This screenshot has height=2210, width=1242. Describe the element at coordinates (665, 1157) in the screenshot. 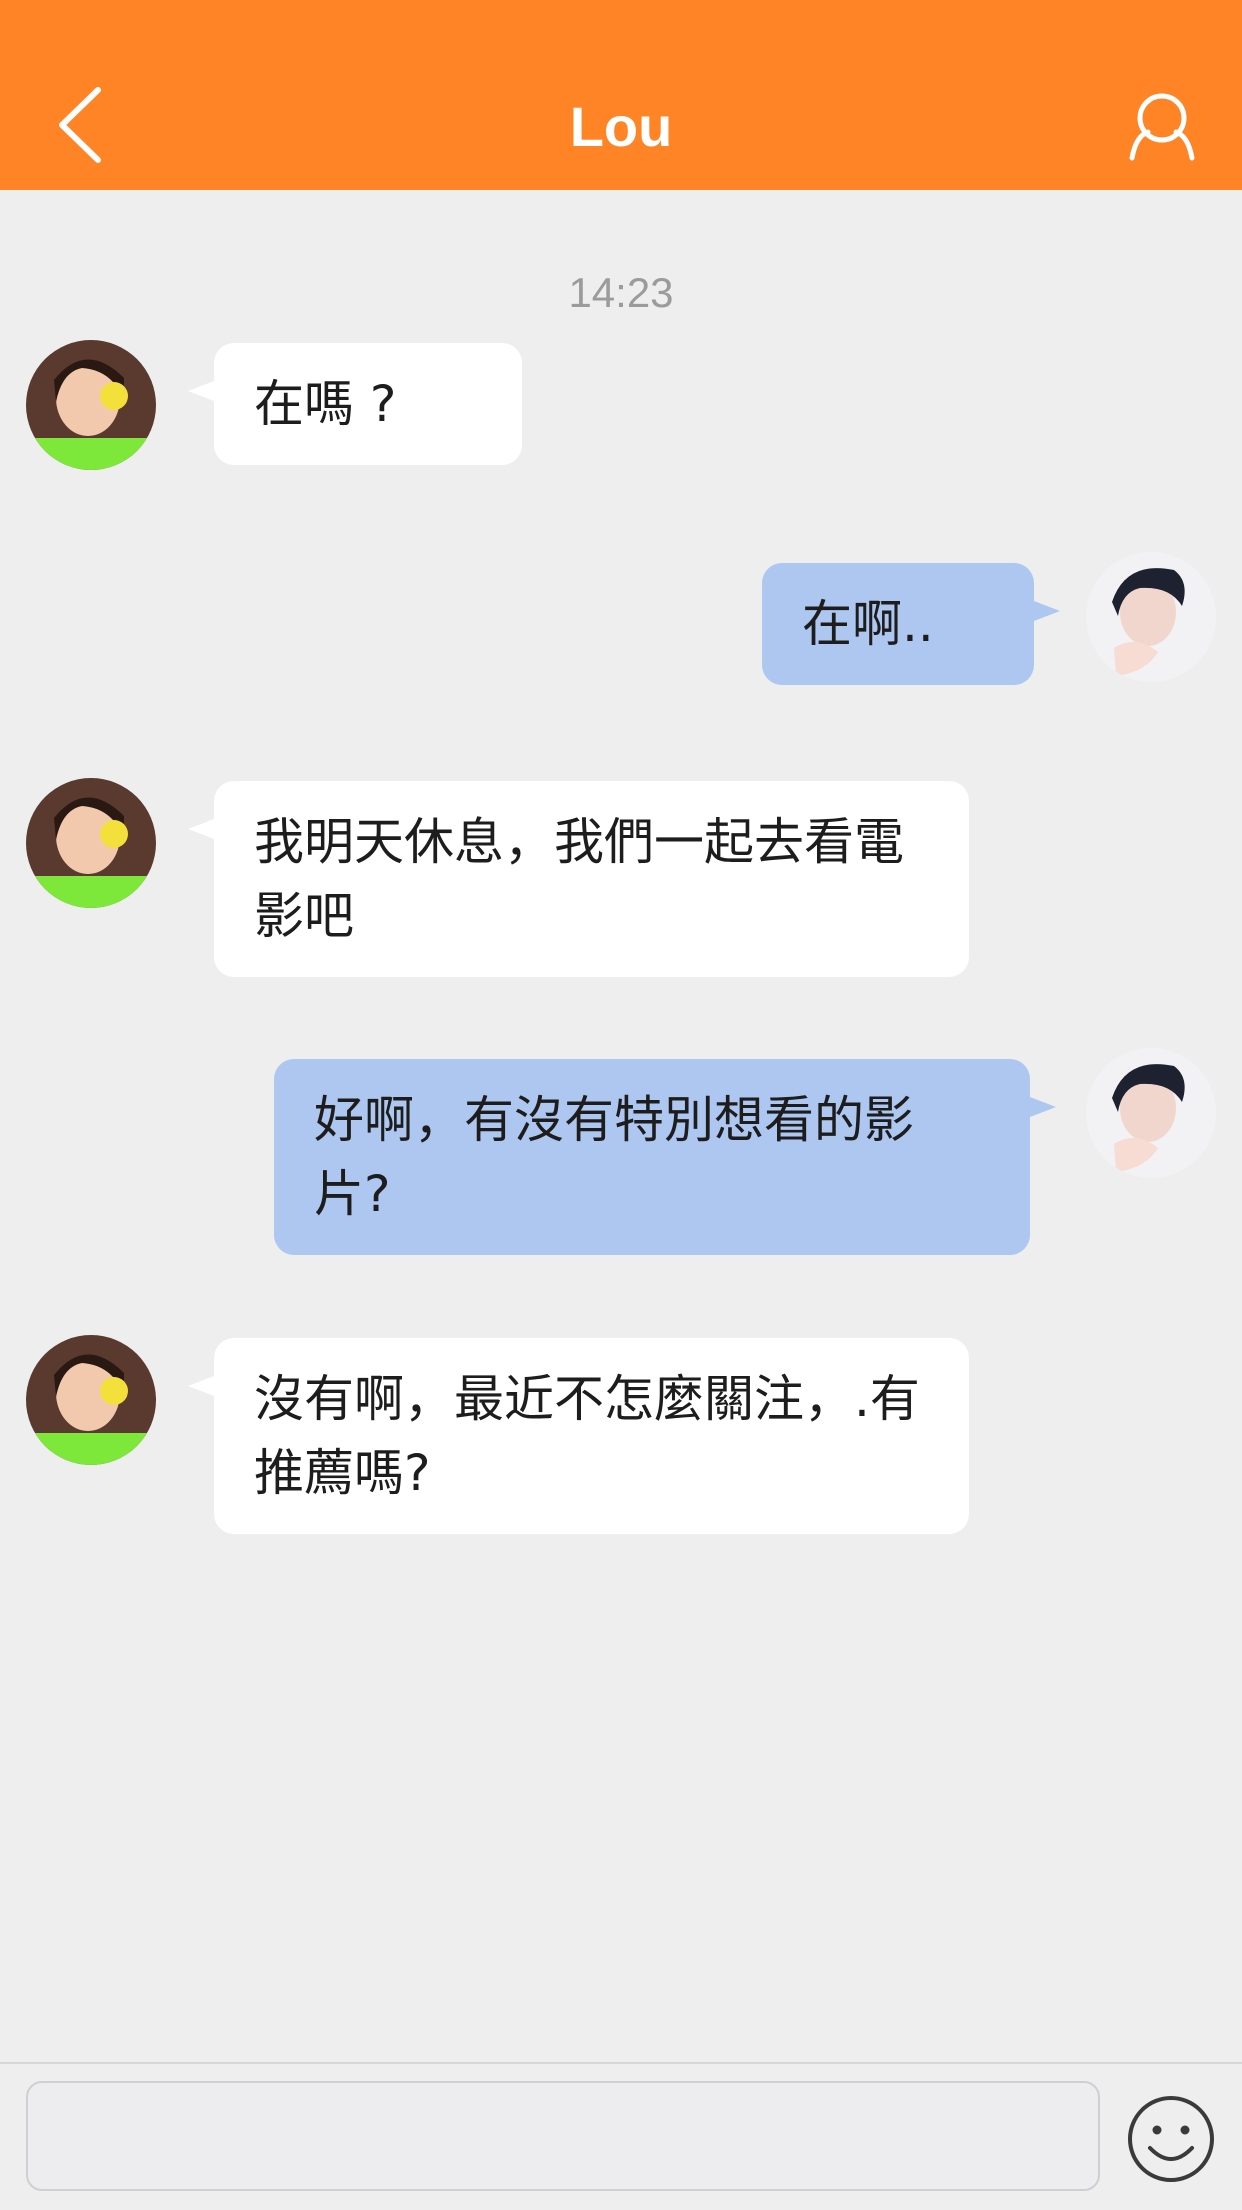

I see `message-bubble-outgoing: 好啊，有沒有特別想看的影片?` at that location.